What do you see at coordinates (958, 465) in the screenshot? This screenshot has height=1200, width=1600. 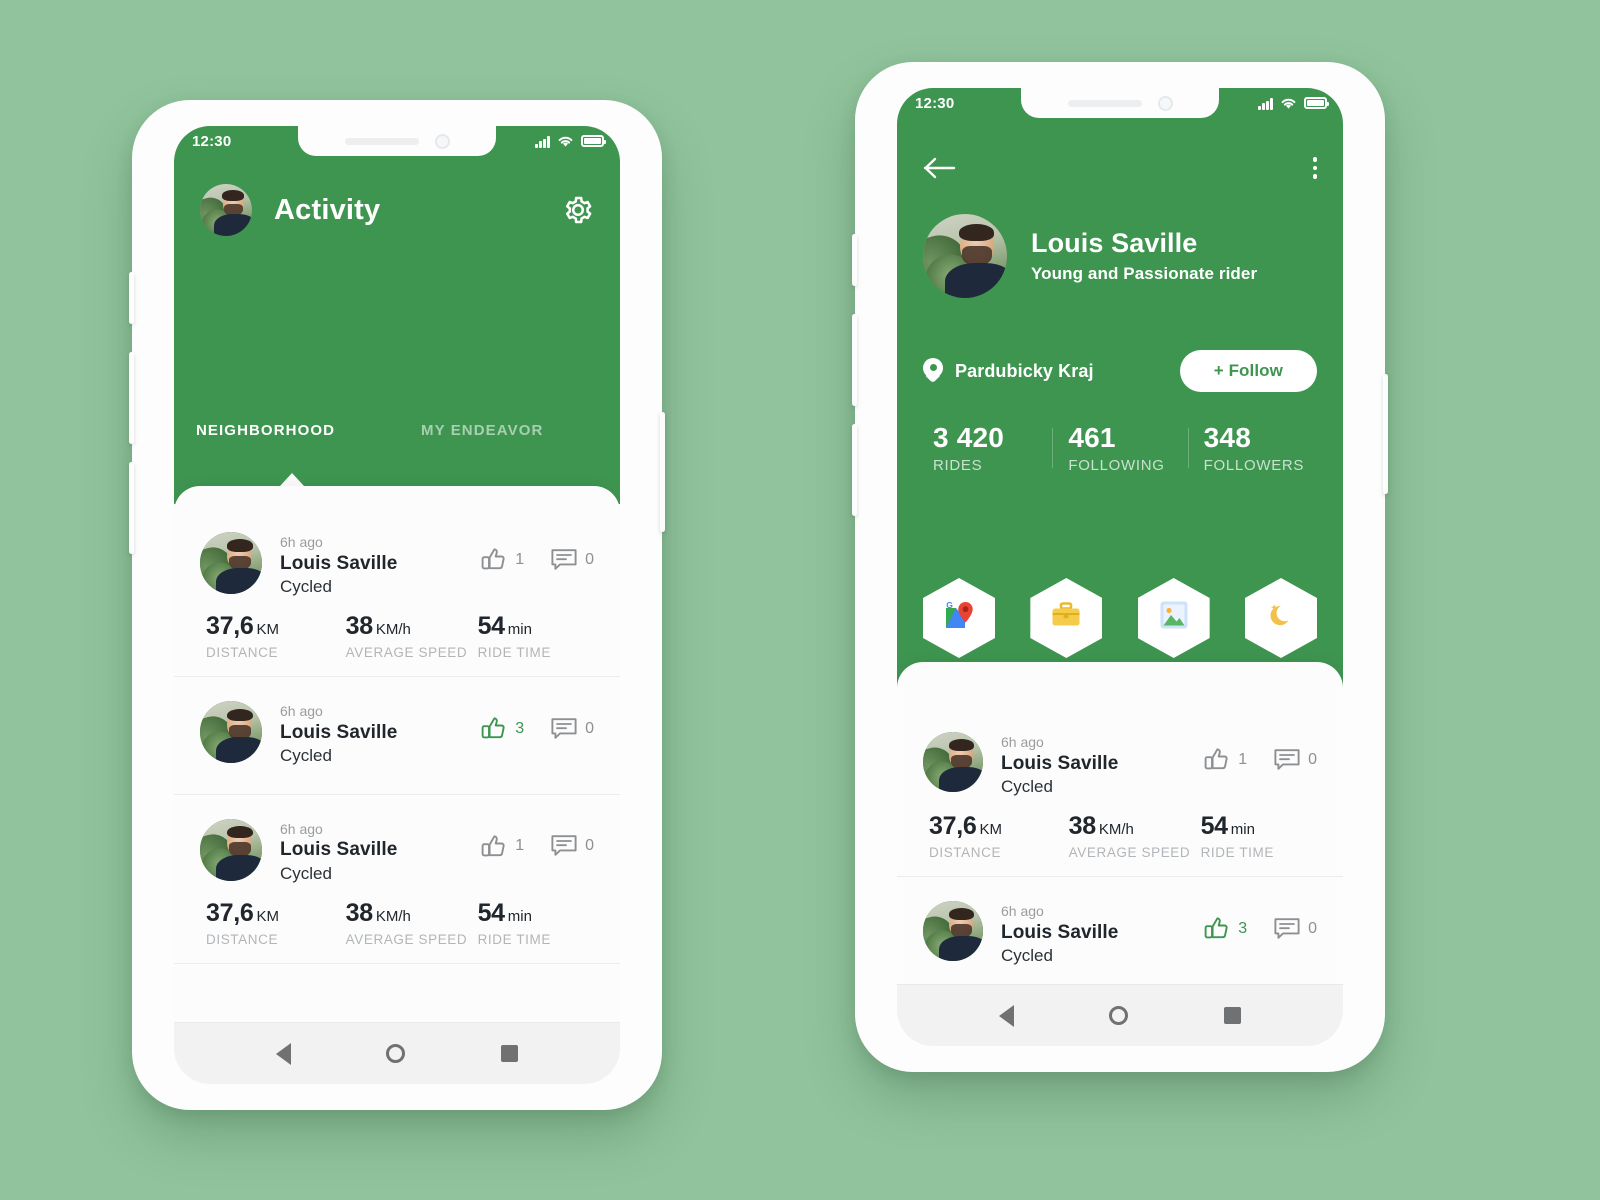 I see `stat-label: RIDES` at bounding box center [958, 465].